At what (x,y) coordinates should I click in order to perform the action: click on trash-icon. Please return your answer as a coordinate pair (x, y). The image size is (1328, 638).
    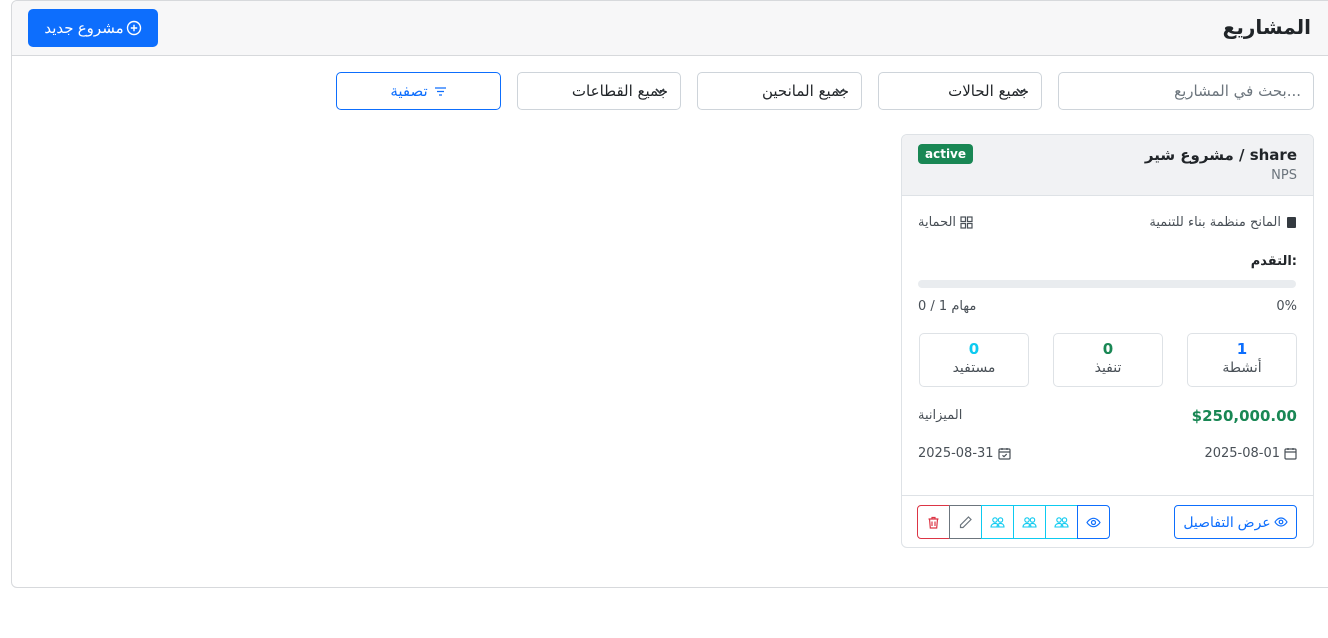
    Looking at the image, I should click on (933, 522).